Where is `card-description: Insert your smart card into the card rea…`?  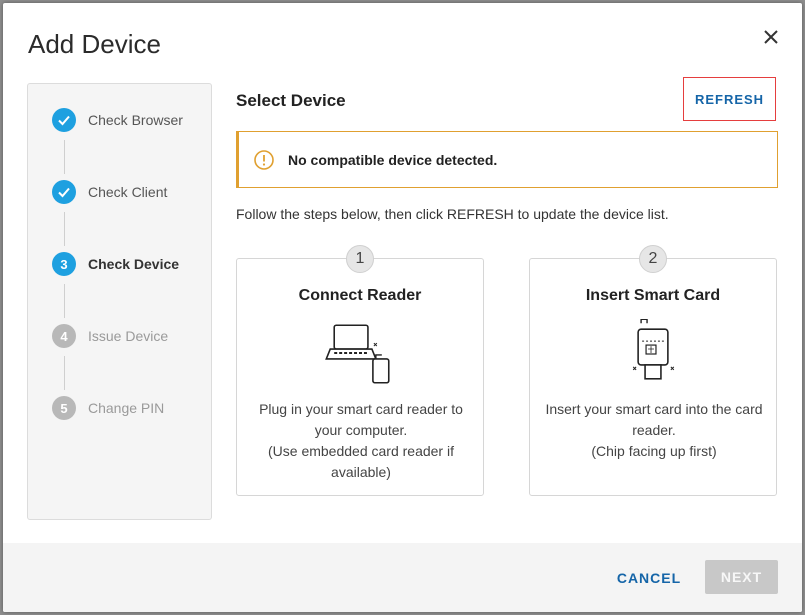
card-description: Insert your smart card into the card rea… is located at coordinates (654, 430).